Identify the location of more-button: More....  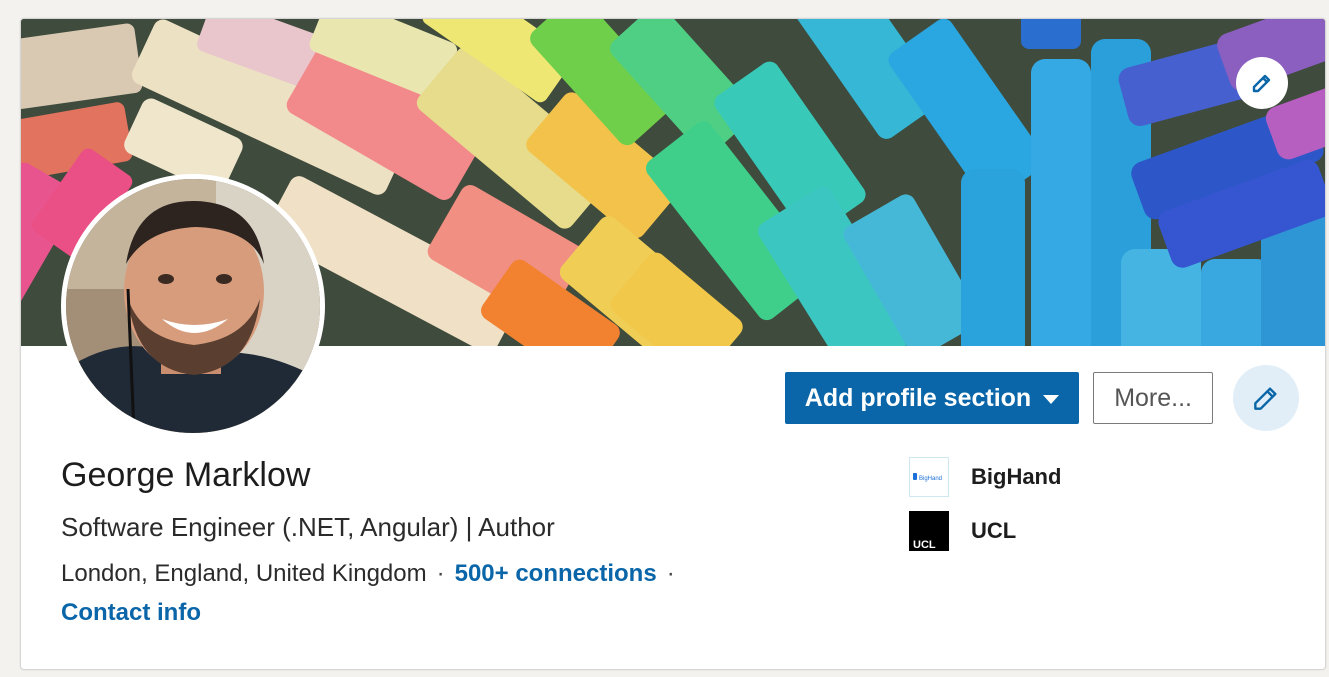
(1153, 398).